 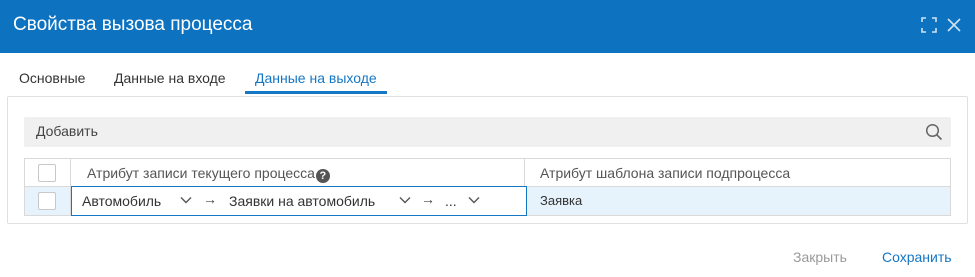 What do you see at coordinates (820, 257) in the screenshot?
I see `close-button: Закрыть` at bounding box center [820, 257].